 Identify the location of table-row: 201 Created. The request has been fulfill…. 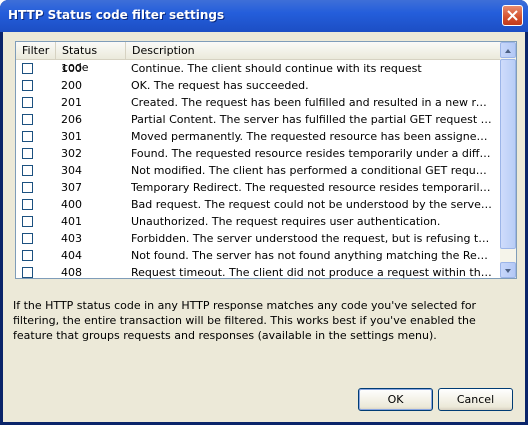
(259, 102).